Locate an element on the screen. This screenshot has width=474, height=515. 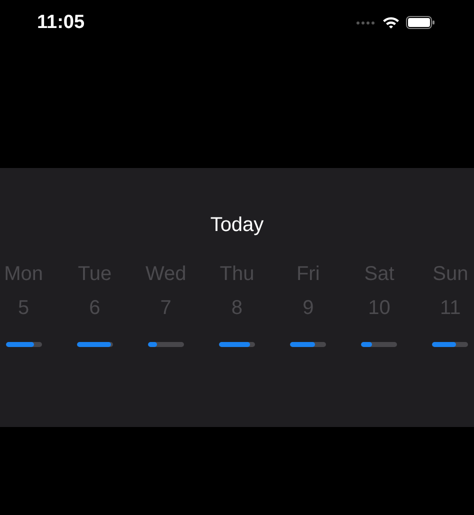
status-time: 11:05 is located at coordinates (61, 23).